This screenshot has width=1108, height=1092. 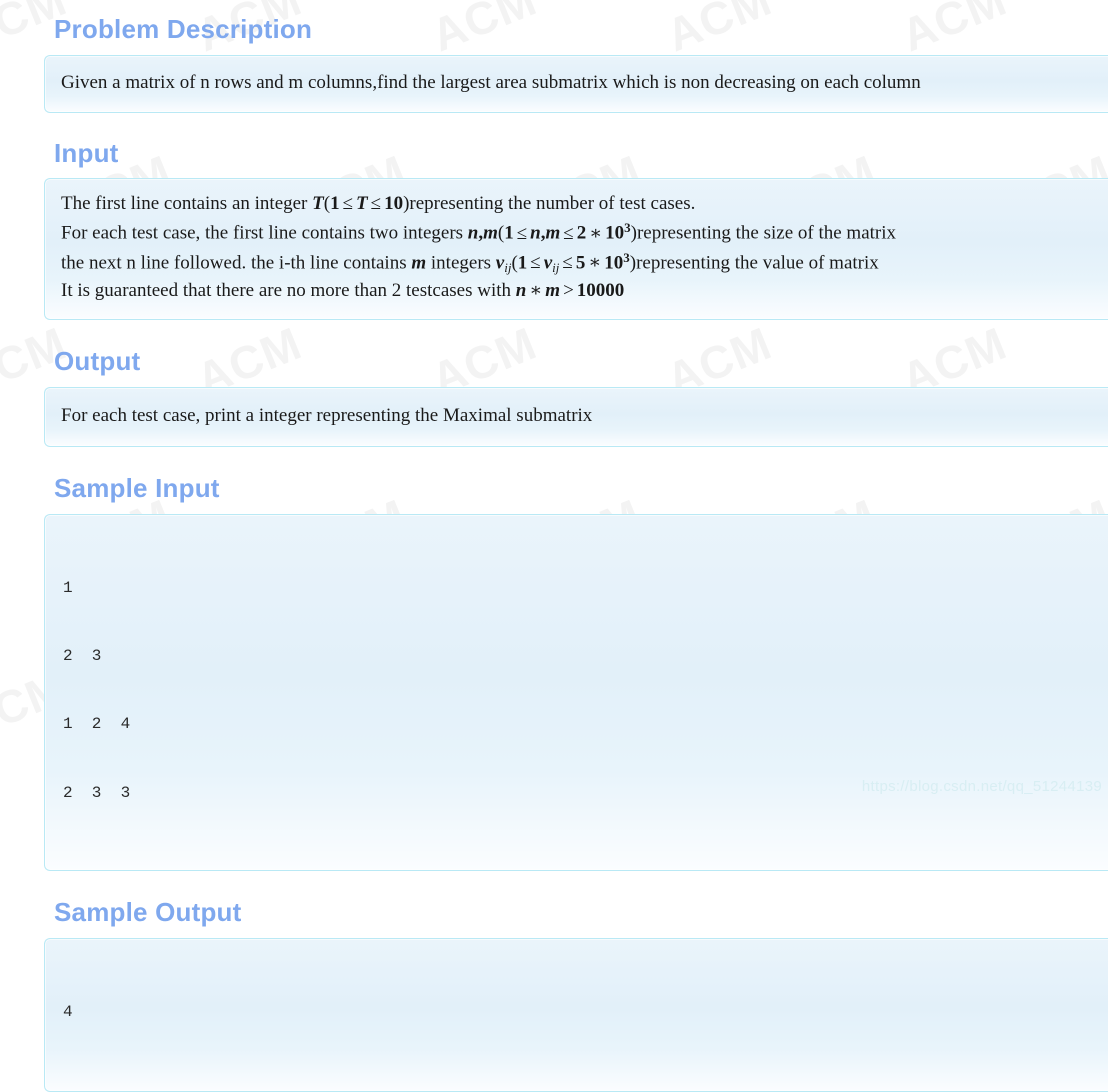 I want to click on heading-output: Output, so click(x=97, y=360).